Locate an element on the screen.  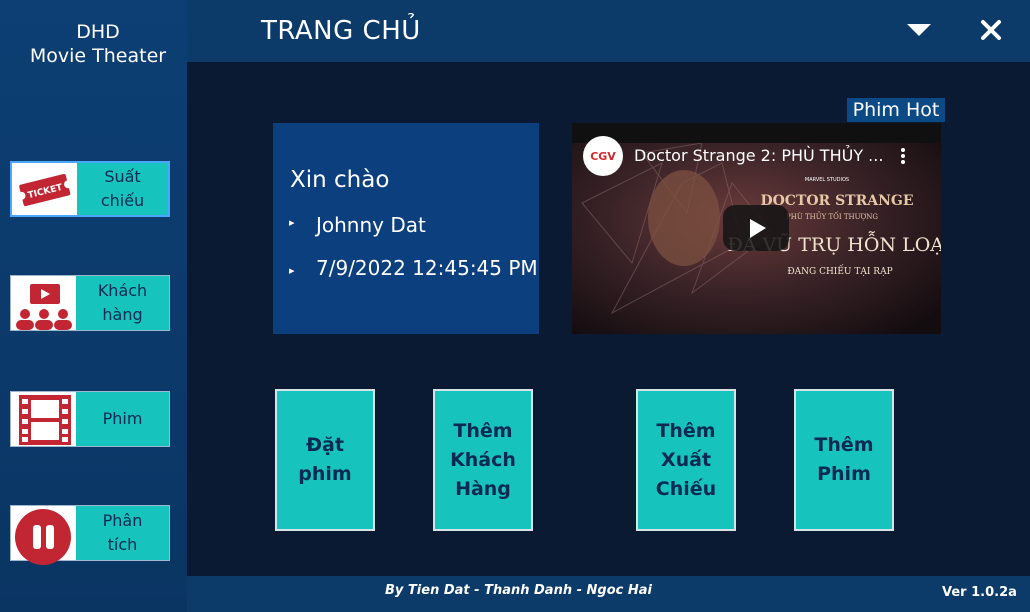
poster-subtitle: PHÙ THỦY TỐI THƯỢNG is located at coordinates (832, 216).